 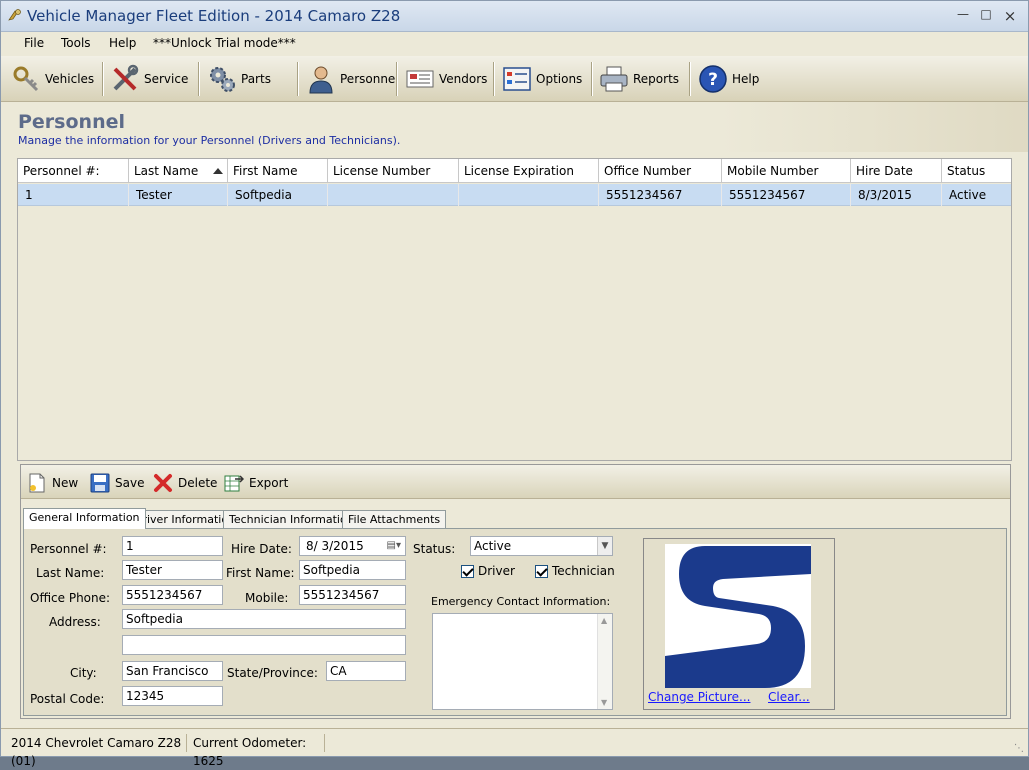 I want to click on cell-status: Active, so click(x=968, y=195).